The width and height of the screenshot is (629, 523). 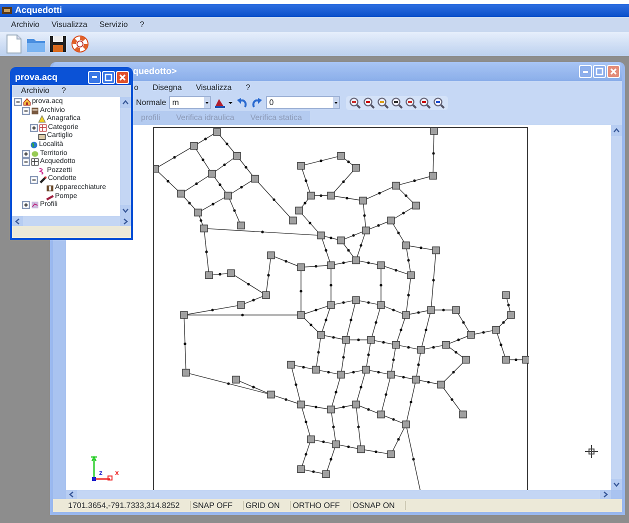 What do you see at coordinates (43, 128) in the screenshot?
I see `grid-icon` at bounding box center [43, 128].